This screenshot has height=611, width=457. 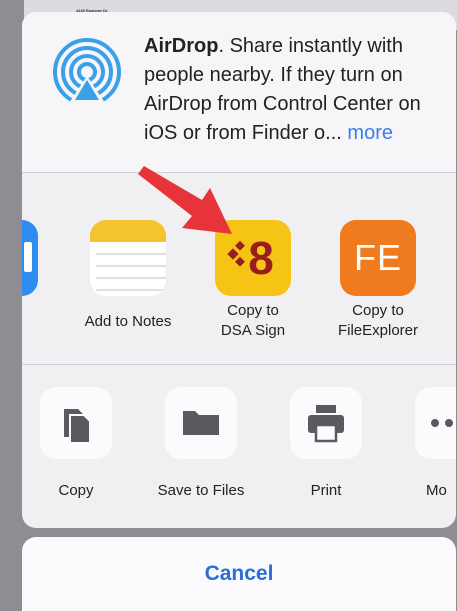 I want to click on copy-icon, so click(x=77, y=426).